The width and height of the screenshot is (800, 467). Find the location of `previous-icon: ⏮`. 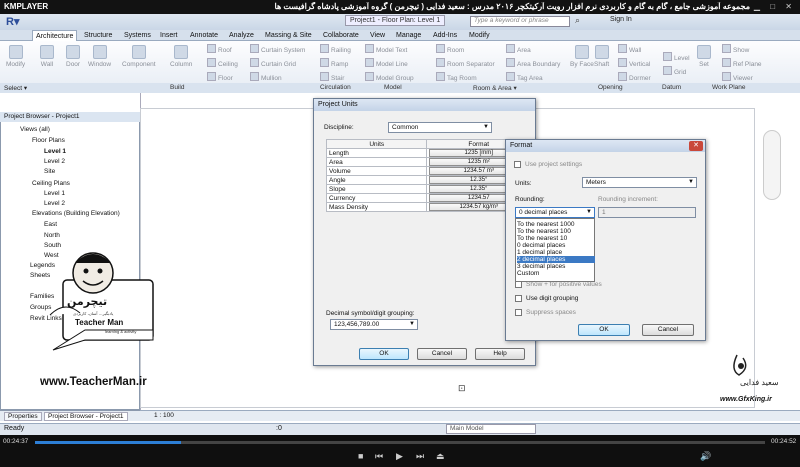

previous-icon: ⏮ is located at coordinates (379, 456).